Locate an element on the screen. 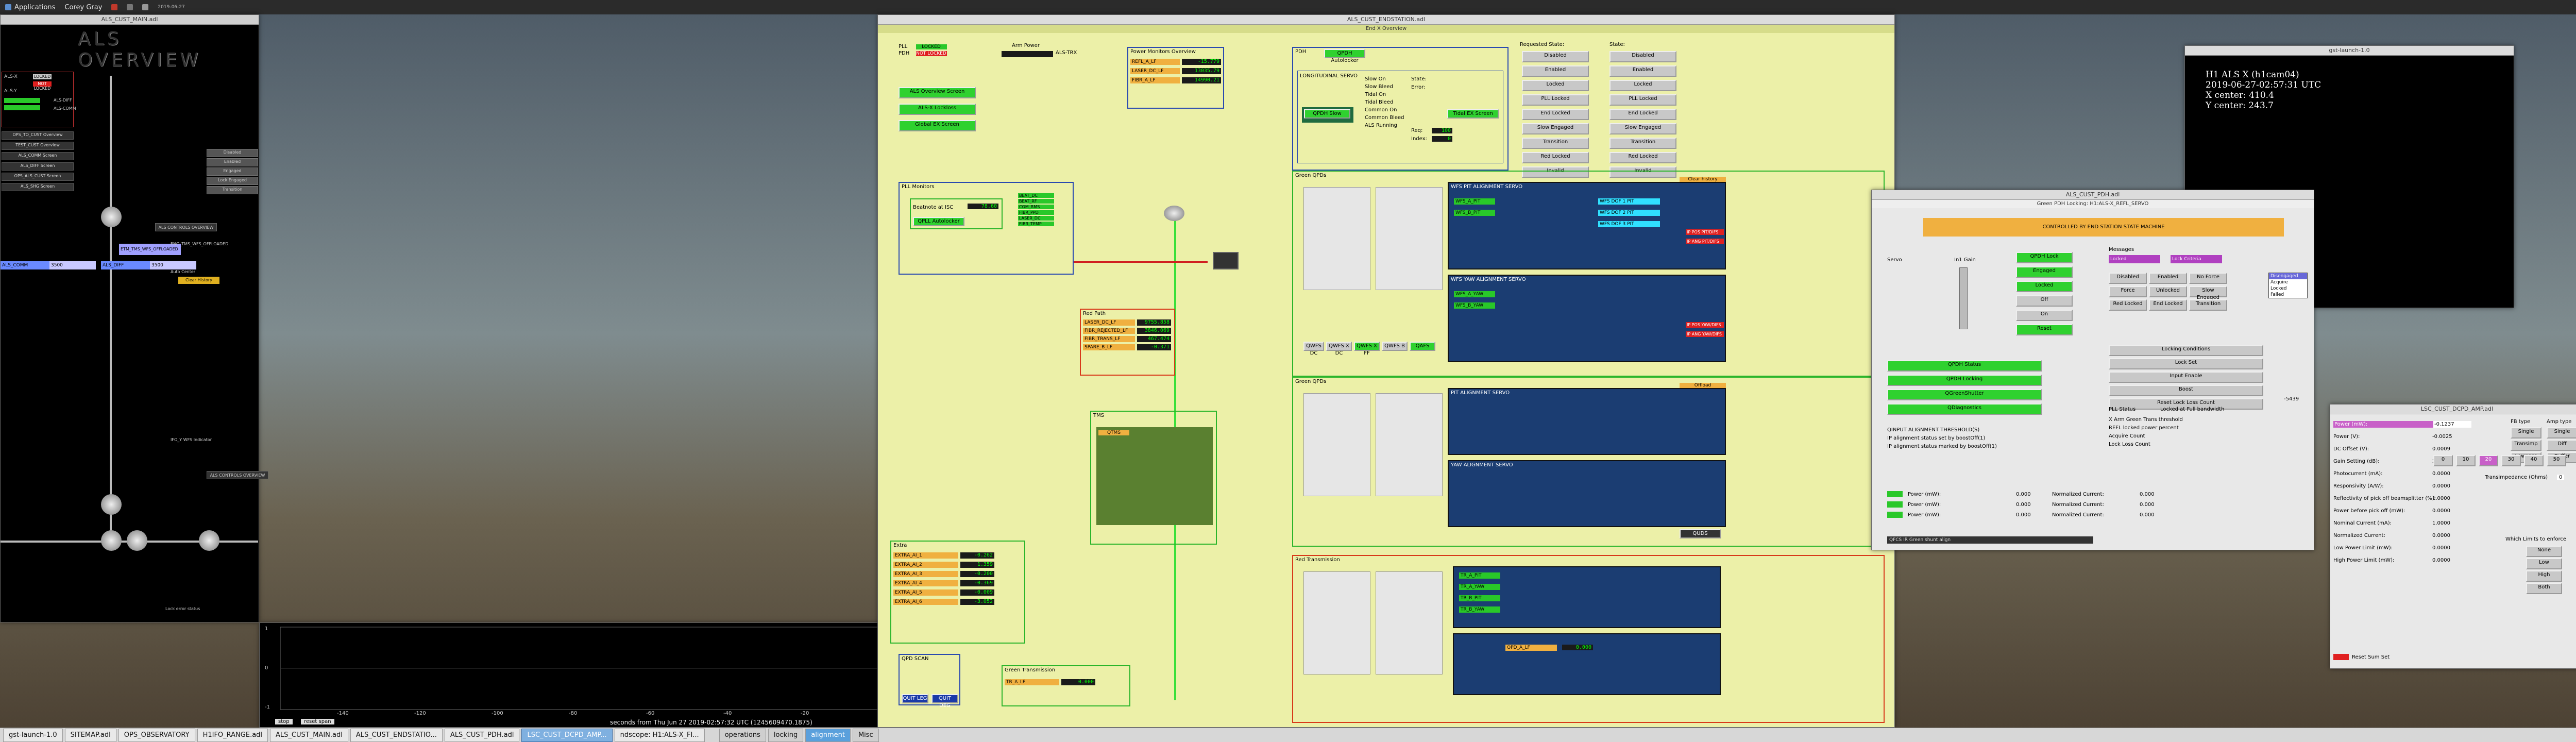  on-button: On is located at coordinates (2044, 315).